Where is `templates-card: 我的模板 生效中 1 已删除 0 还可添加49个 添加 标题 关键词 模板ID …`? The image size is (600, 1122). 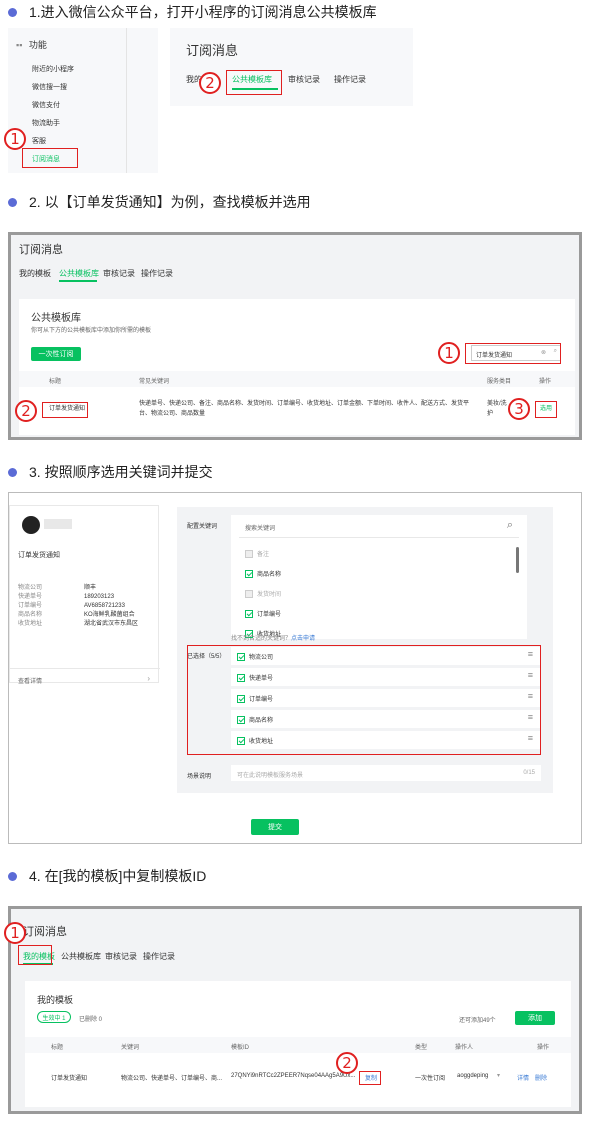 templates-card: 我的模板 生效中 1 已删除 0 还可添加49个 添加 标题 关键词 模板ID … is located at coordinates (298, 1044).